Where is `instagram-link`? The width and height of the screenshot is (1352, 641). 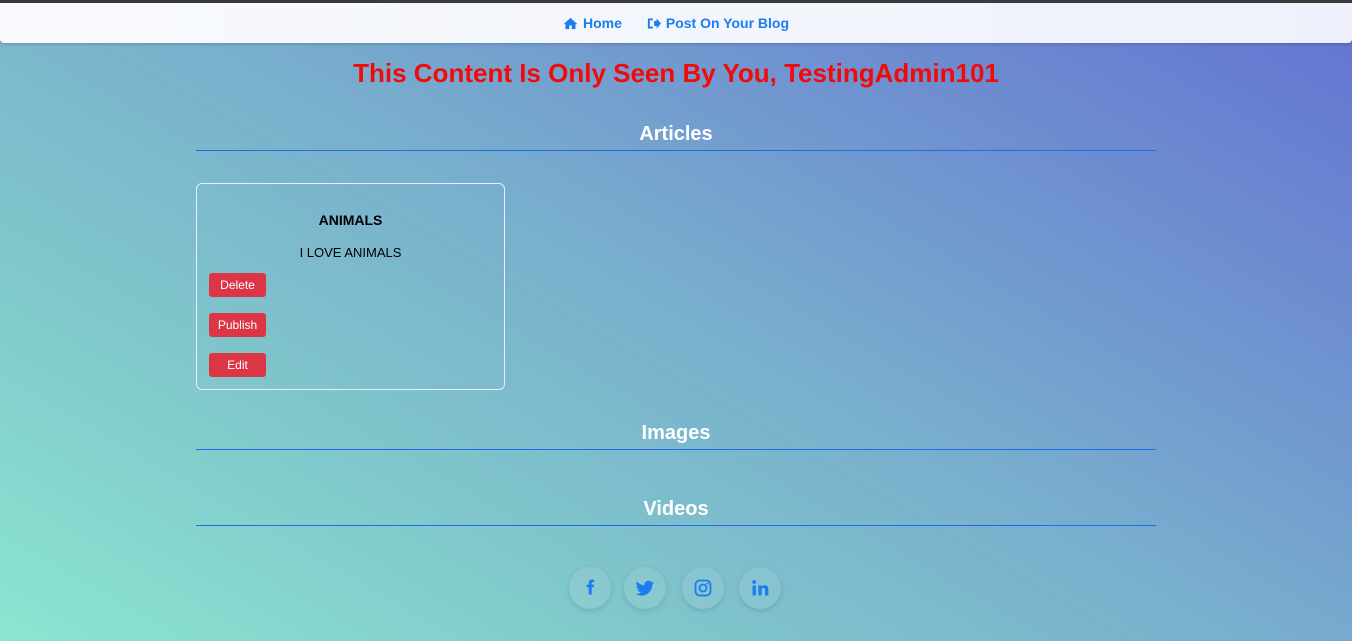 instagram-link is located at coordinates (703, 588).